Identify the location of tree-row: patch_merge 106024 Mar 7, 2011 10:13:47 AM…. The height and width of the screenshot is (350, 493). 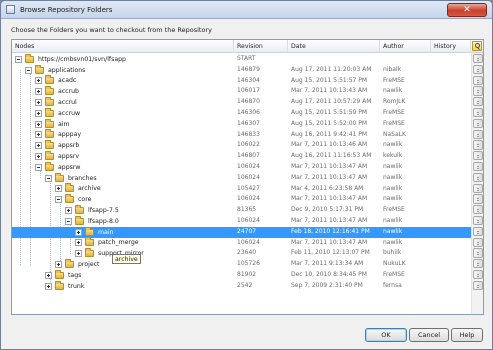
(241, 243).